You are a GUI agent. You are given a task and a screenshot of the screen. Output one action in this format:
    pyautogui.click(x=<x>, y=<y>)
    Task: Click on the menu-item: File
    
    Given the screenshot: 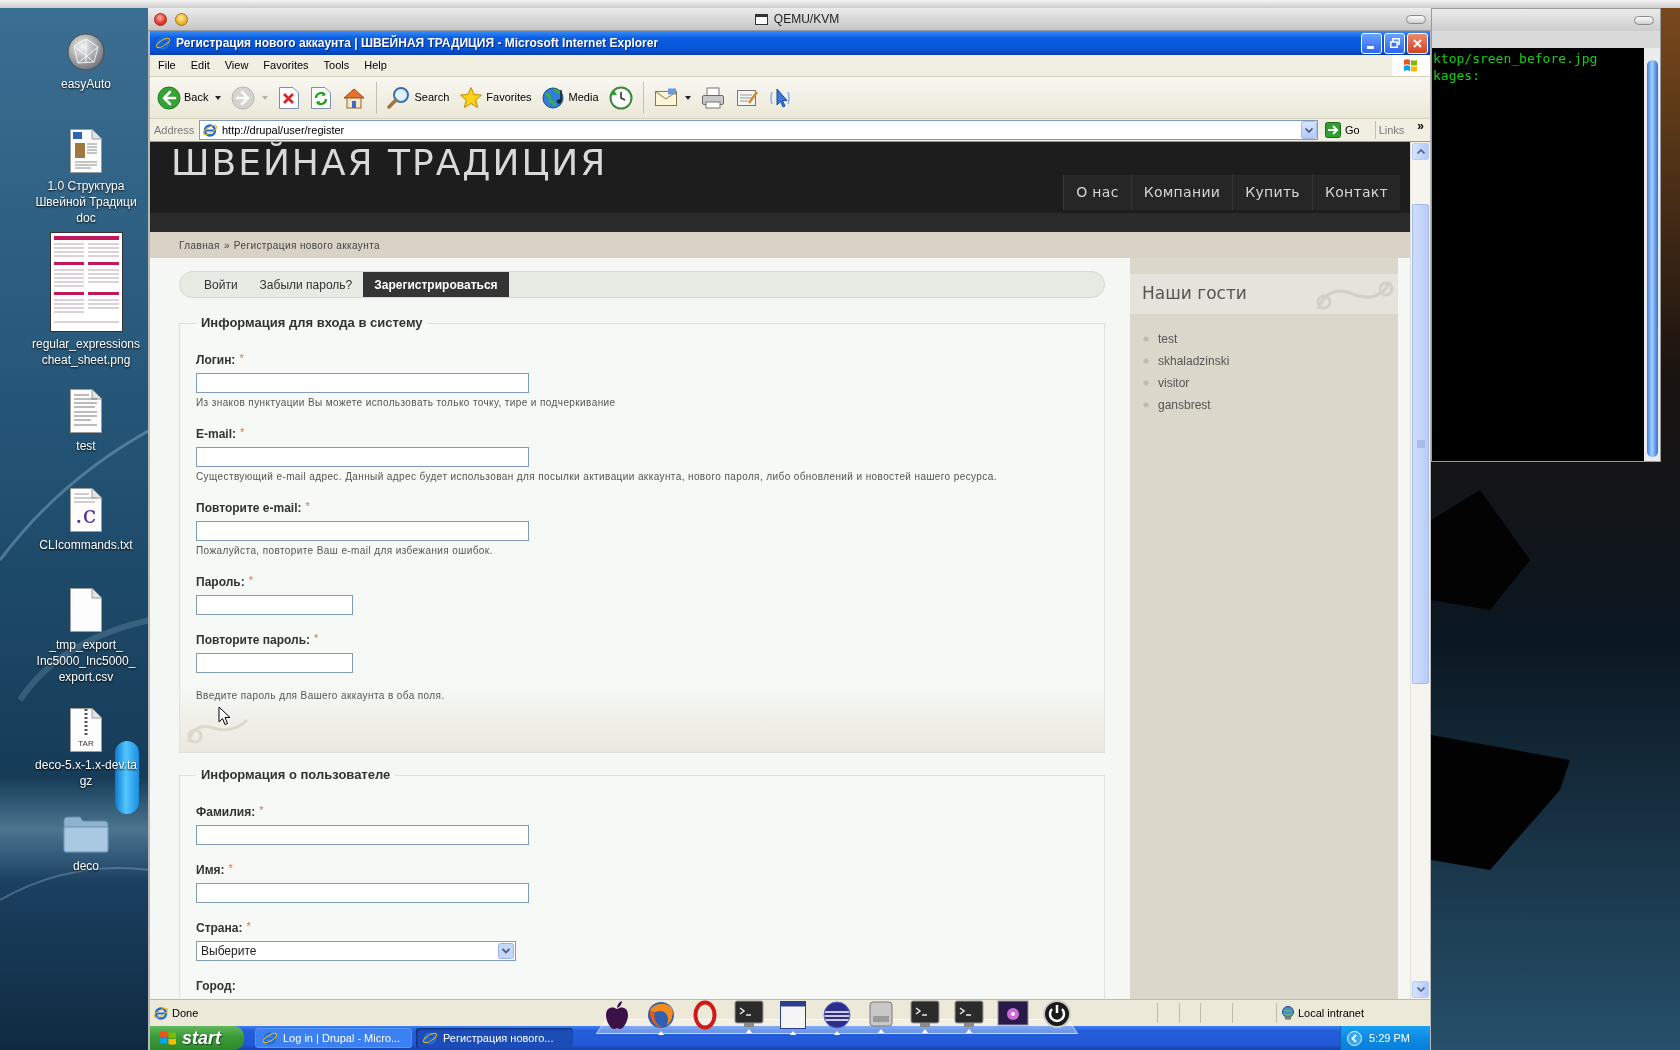 What is the action you would take?
    pyautogui.click(x=167, y=65)
    